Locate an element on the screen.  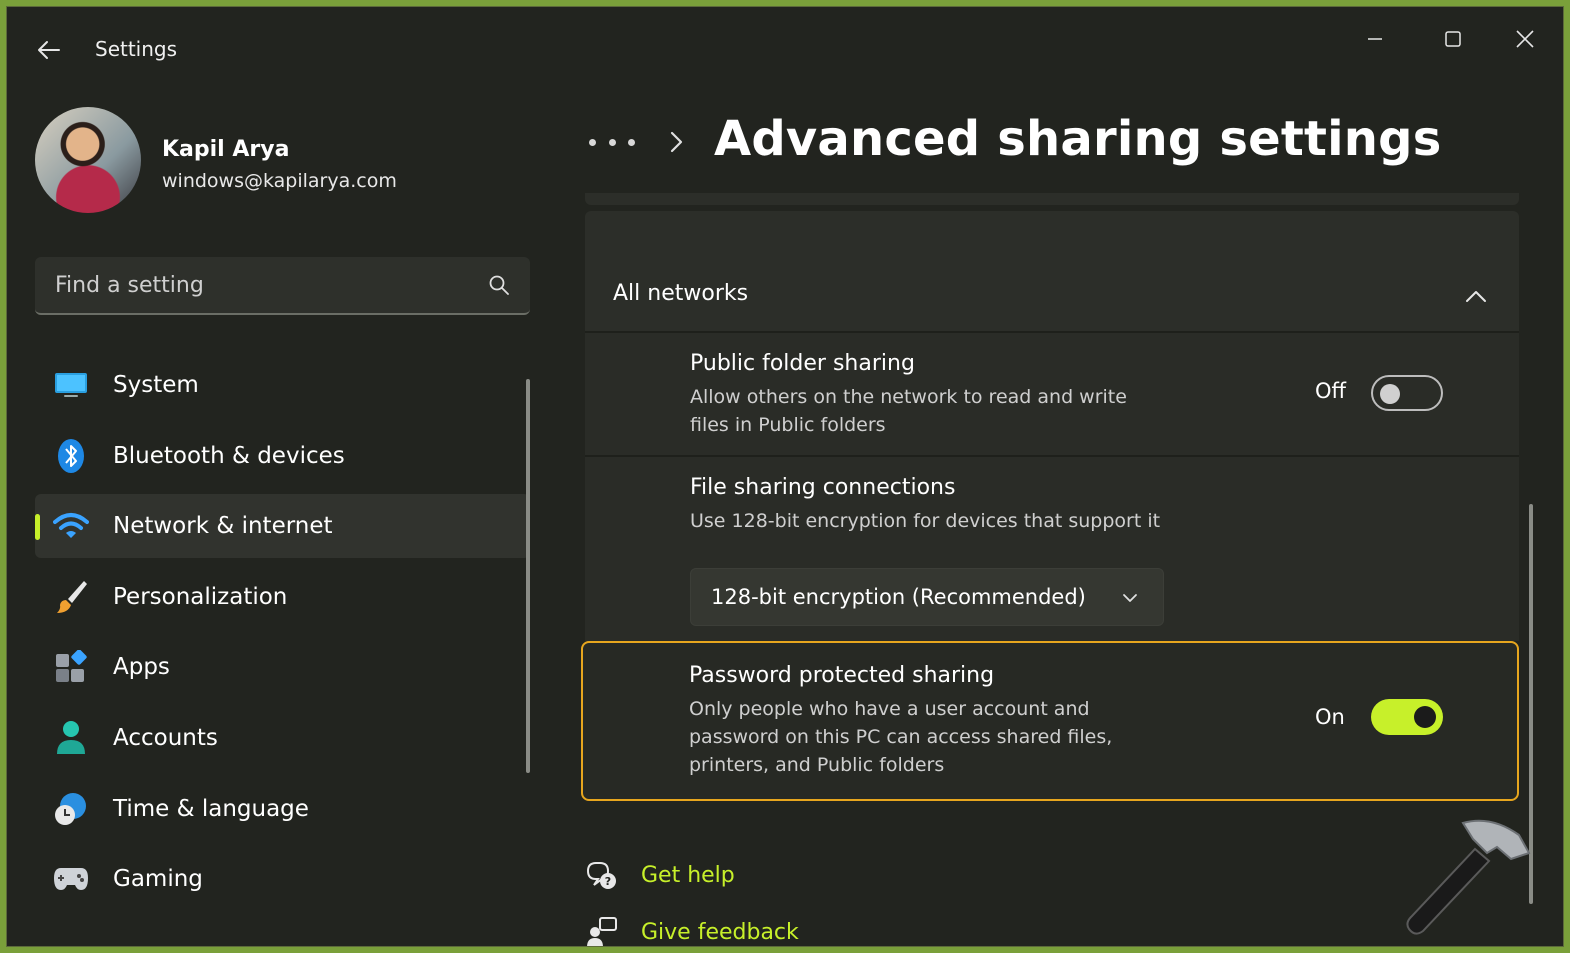
encryption-dropdown: 128-bit encryption (Recommended) is located at coordinates (927, 597).